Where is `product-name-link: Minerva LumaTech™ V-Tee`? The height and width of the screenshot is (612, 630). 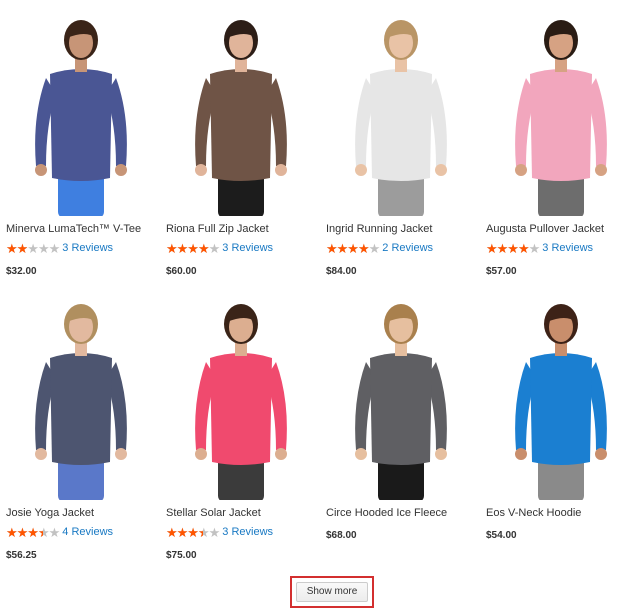
product-name-link: Minerva LumaTech™ V-Tee is located at coordinates (86, 229).